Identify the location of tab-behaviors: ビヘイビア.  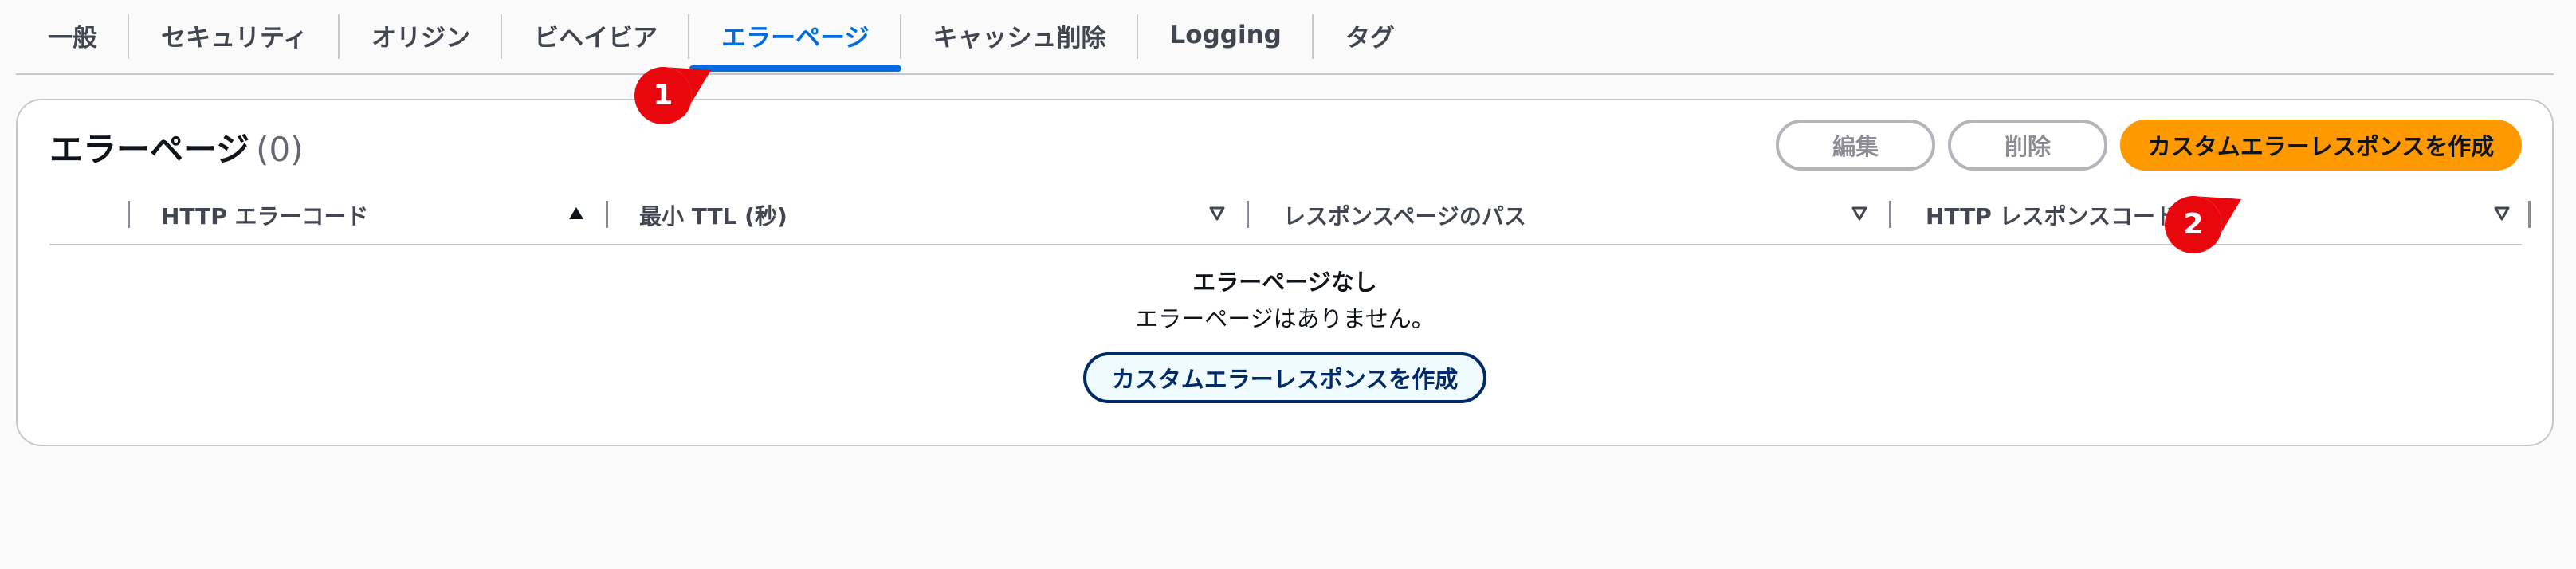
(596, 35).